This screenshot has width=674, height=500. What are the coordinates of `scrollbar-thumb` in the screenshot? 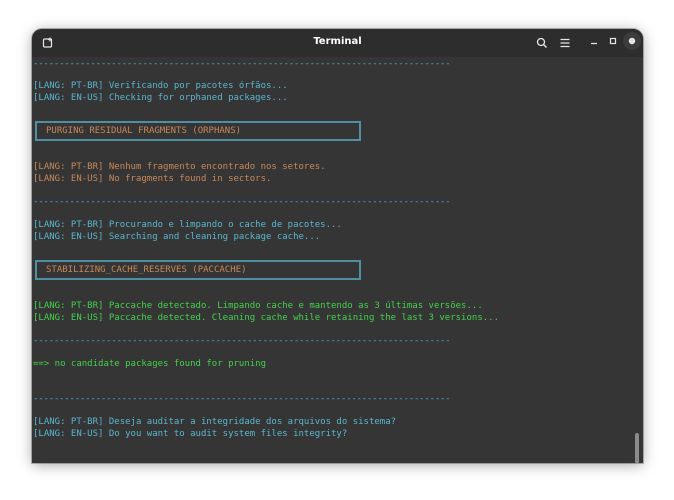 It's located at (637, 448).